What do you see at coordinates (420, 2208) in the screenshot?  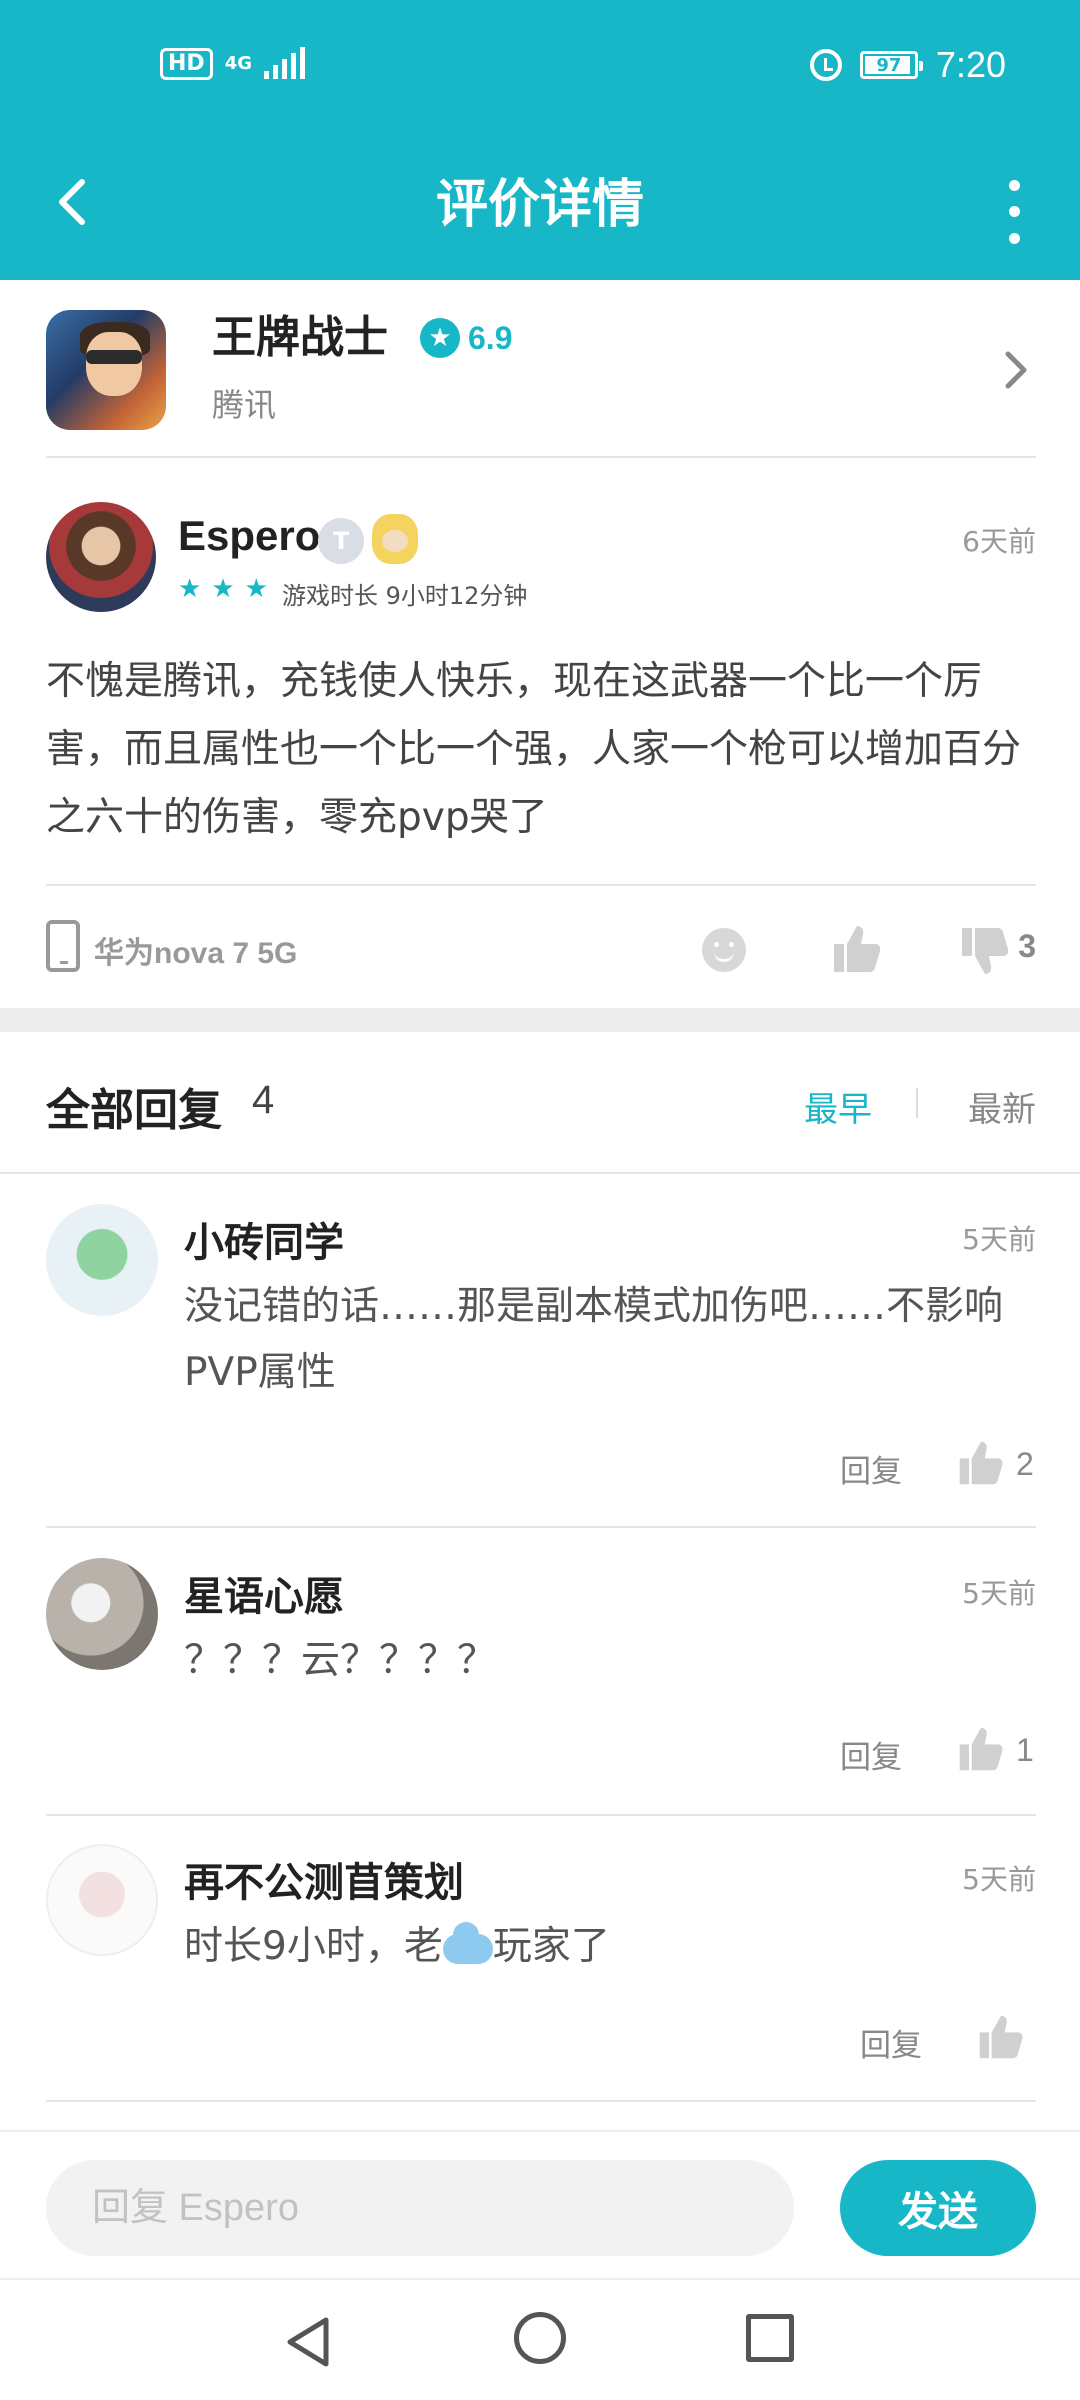 I see `reply-input` at bounding box center [420, 2208].